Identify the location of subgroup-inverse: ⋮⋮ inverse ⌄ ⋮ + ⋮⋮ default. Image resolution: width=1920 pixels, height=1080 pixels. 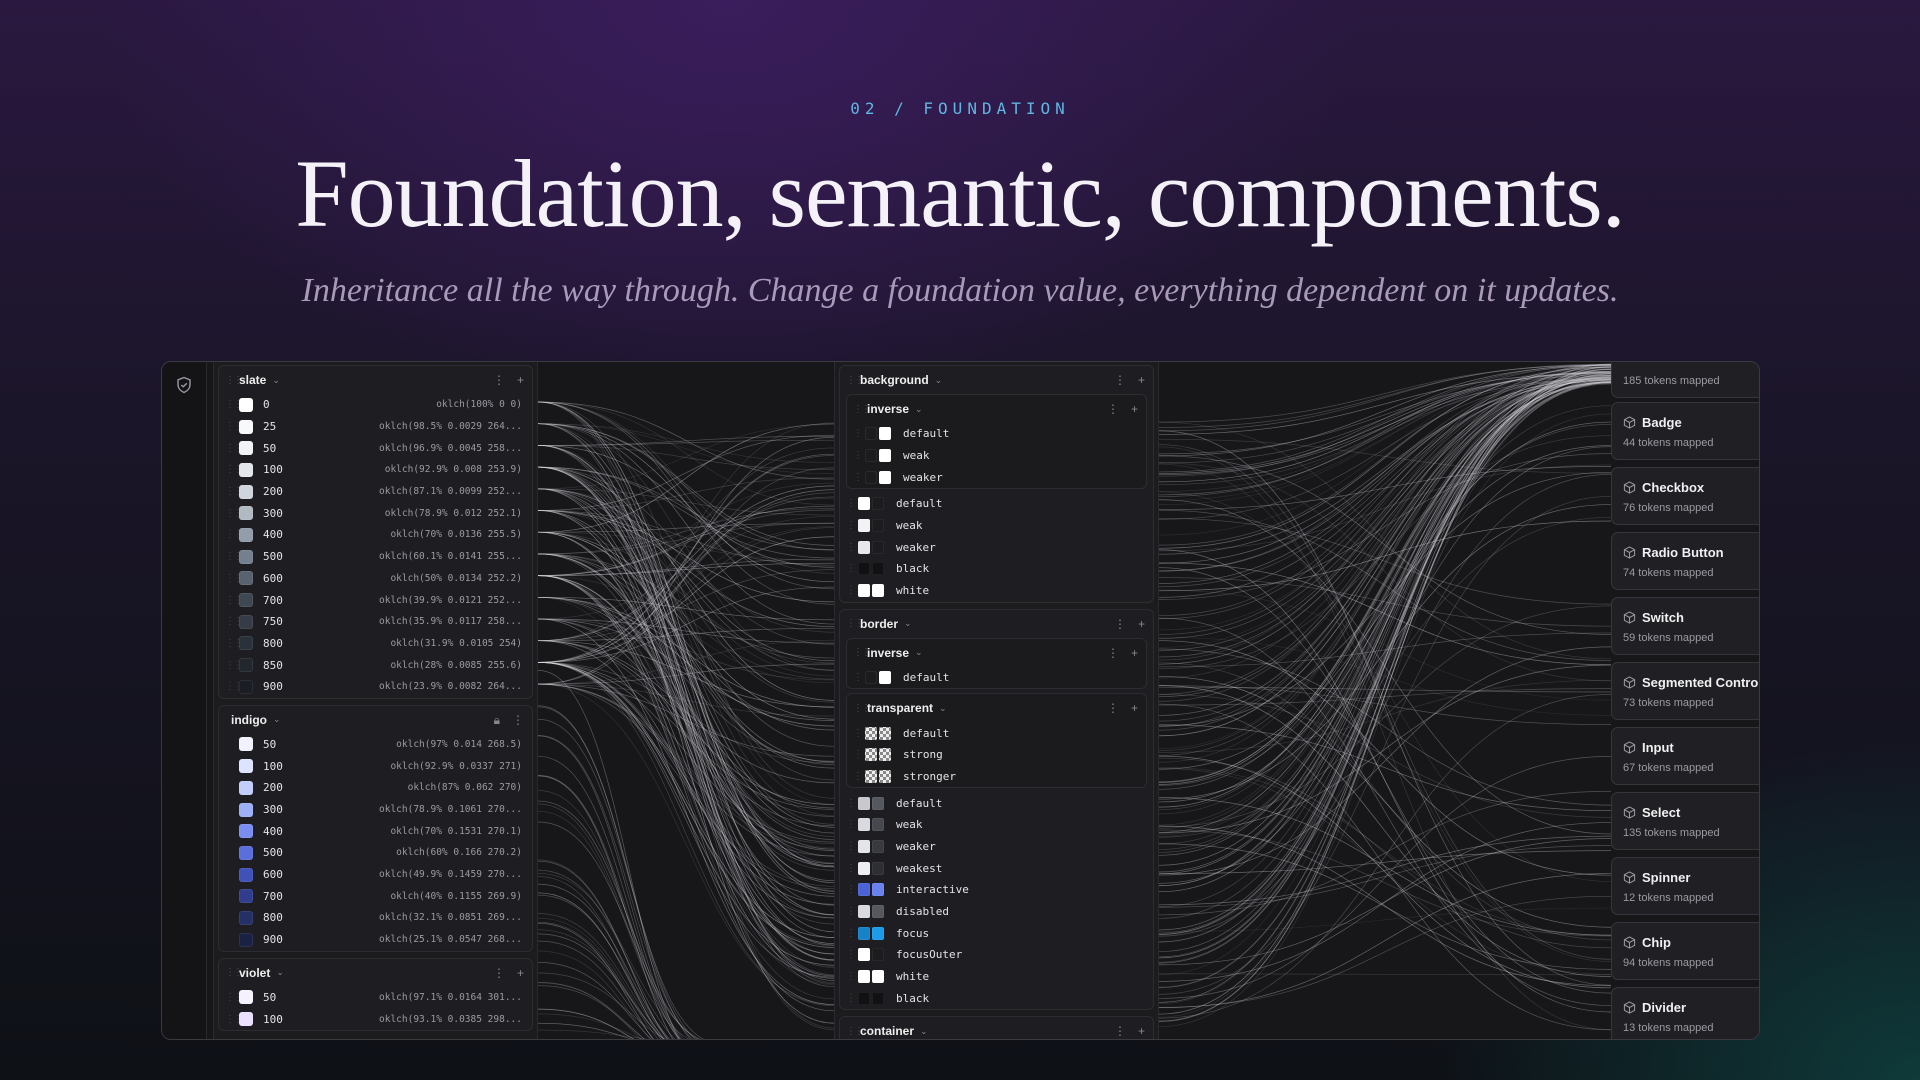
(996, 663).